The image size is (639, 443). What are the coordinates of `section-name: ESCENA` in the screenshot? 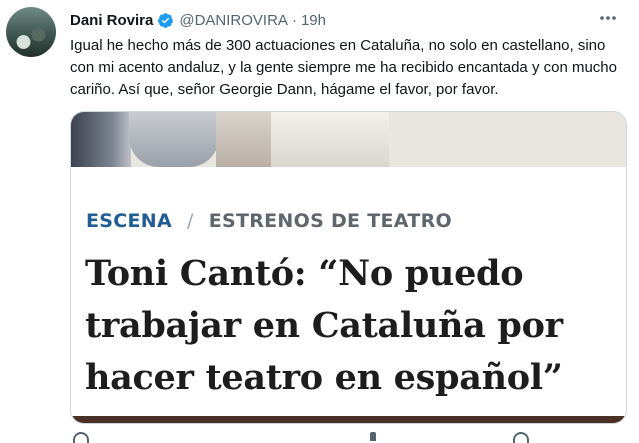 It's located at (129, 221).